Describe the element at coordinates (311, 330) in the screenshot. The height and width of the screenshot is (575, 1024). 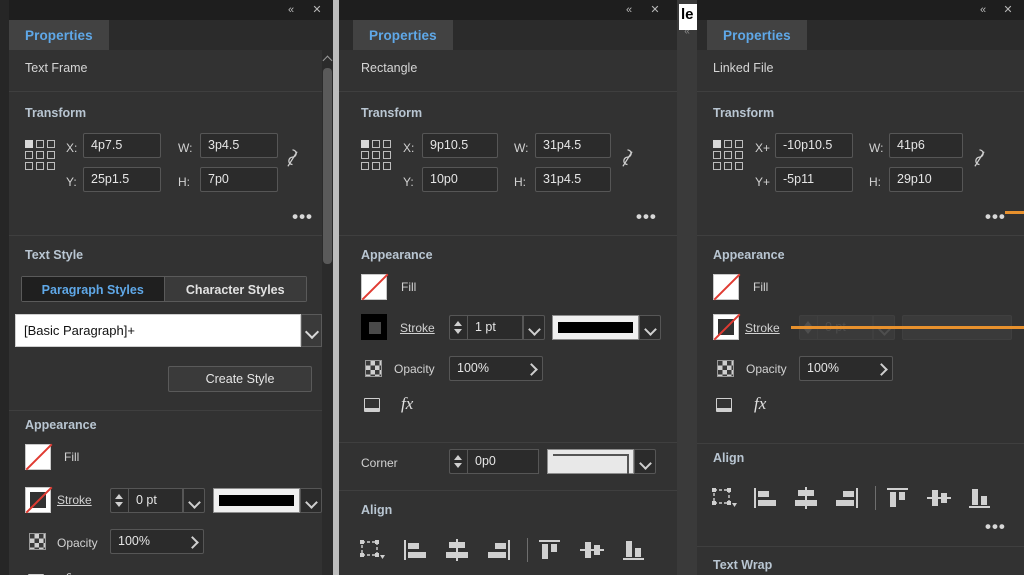
I see `paragraph-style-dropdown-icon` at that location.